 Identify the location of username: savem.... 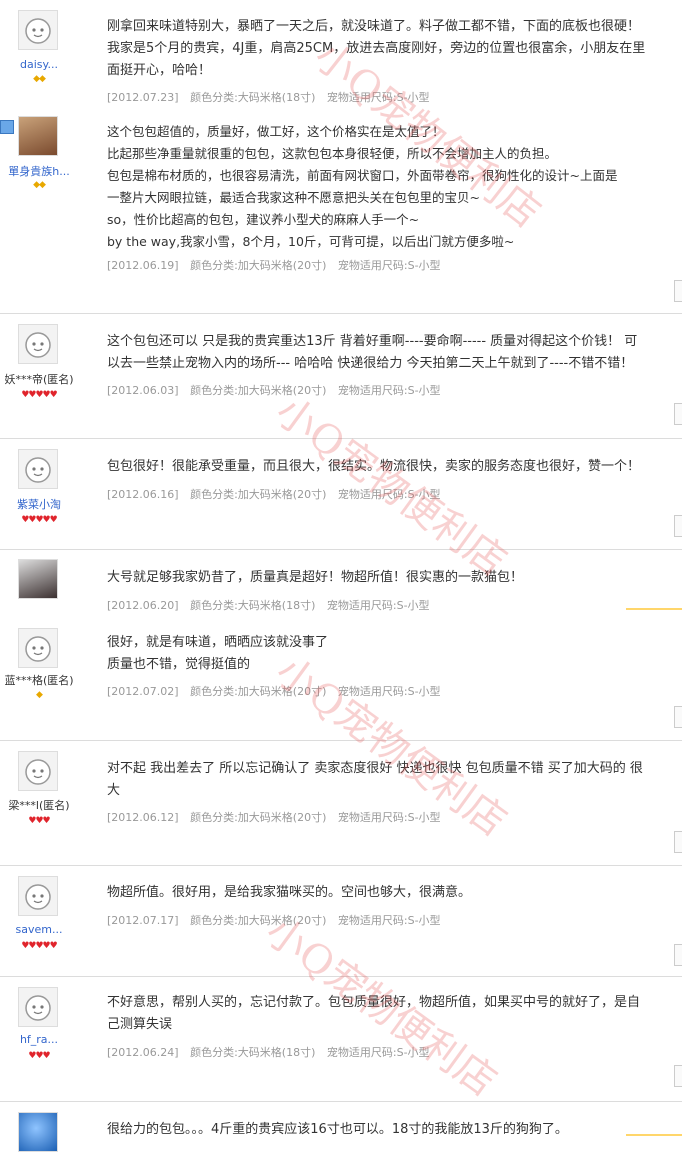
(39, 929).